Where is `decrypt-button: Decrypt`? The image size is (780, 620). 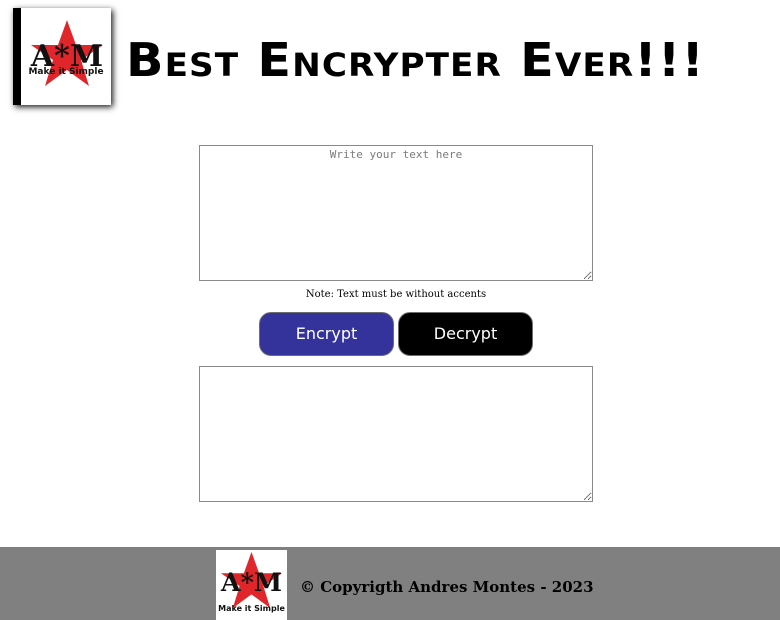
decrypt-button: Decrypt is located at coordinates (465, 334).